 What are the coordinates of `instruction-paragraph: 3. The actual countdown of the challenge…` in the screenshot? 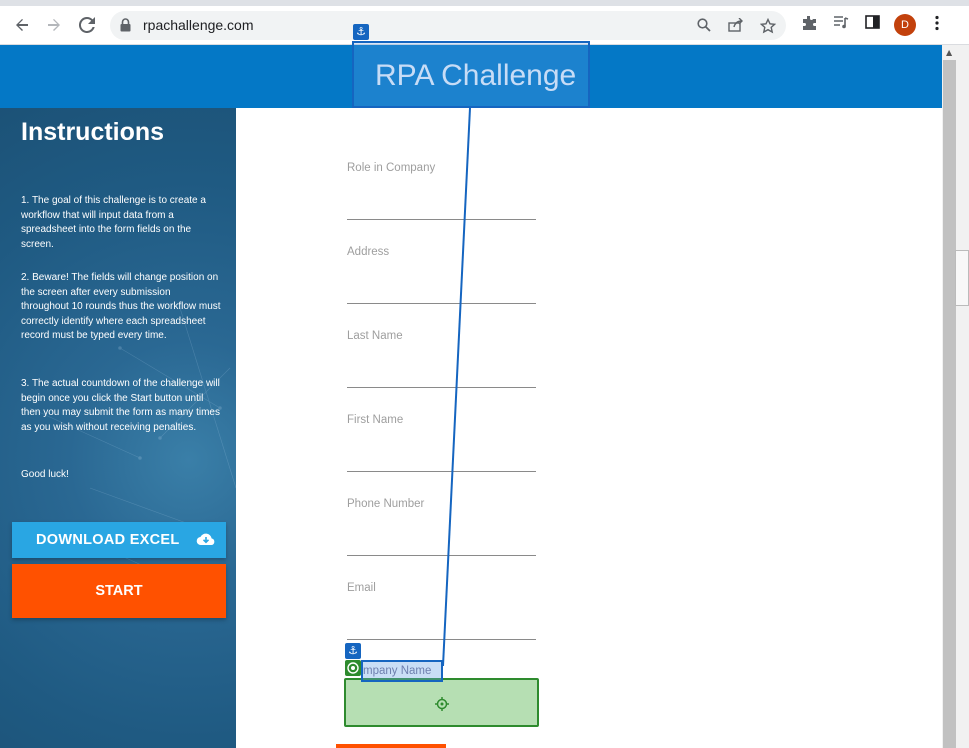 It's located at (120, 405).